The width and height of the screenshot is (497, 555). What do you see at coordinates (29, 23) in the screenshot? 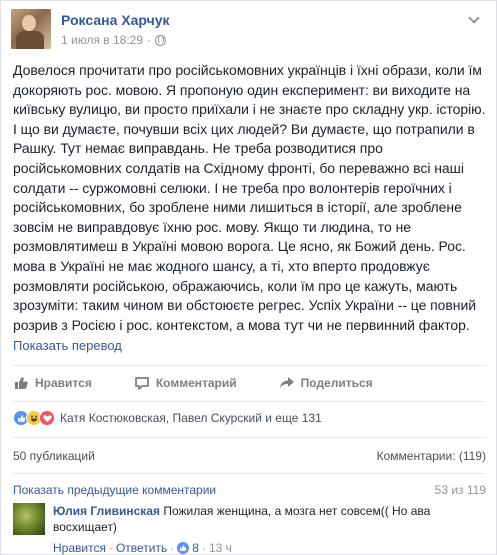
I see `avatar-face` at bounding box center [29, 23].